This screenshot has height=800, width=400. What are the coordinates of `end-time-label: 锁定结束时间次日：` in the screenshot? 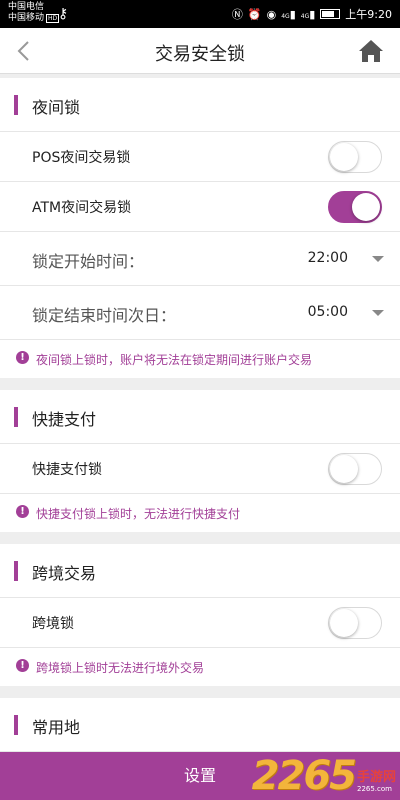 It's located at (104, 315).